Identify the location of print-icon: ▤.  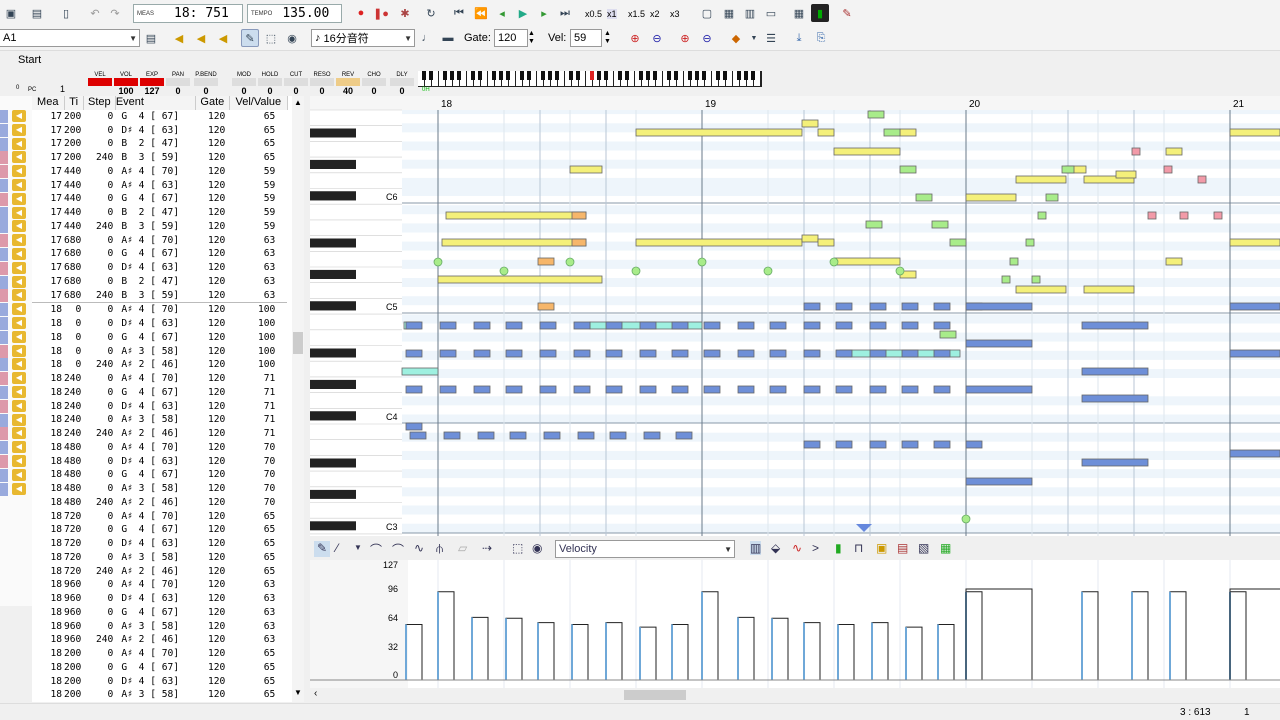
(151, 38).